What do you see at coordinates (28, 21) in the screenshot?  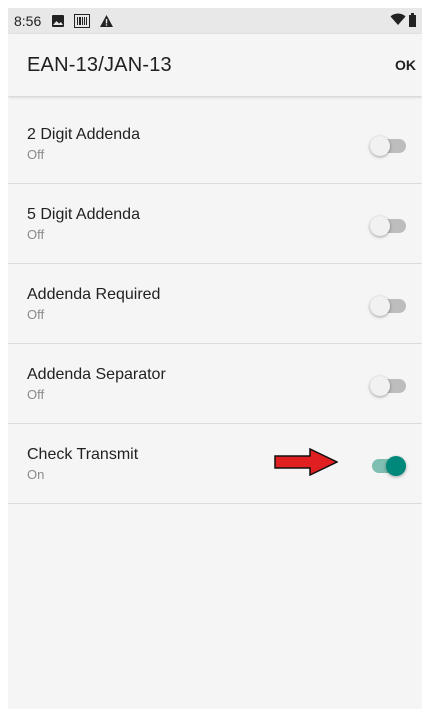 I see `status-time: 8:56` at bounding box center [28, 21].